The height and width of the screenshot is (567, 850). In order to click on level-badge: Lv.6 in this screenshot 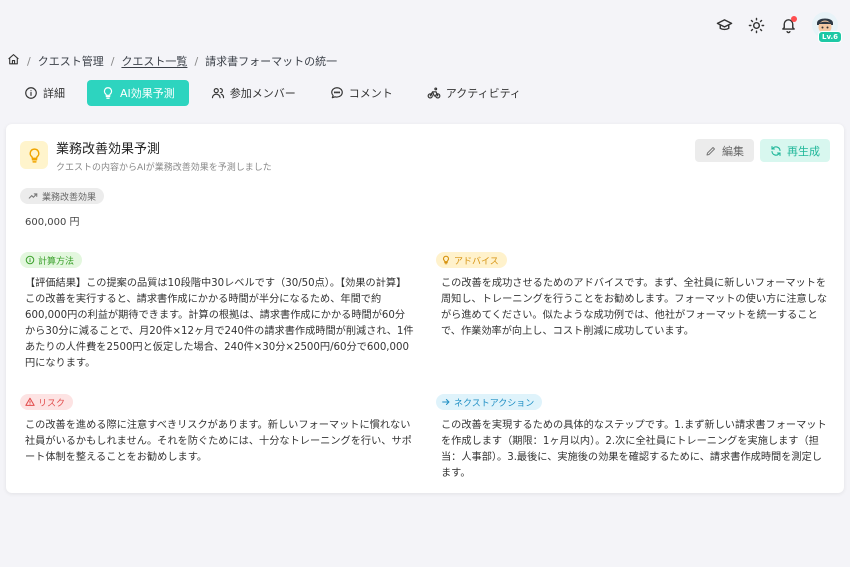, I will do `click(830, 37)`.